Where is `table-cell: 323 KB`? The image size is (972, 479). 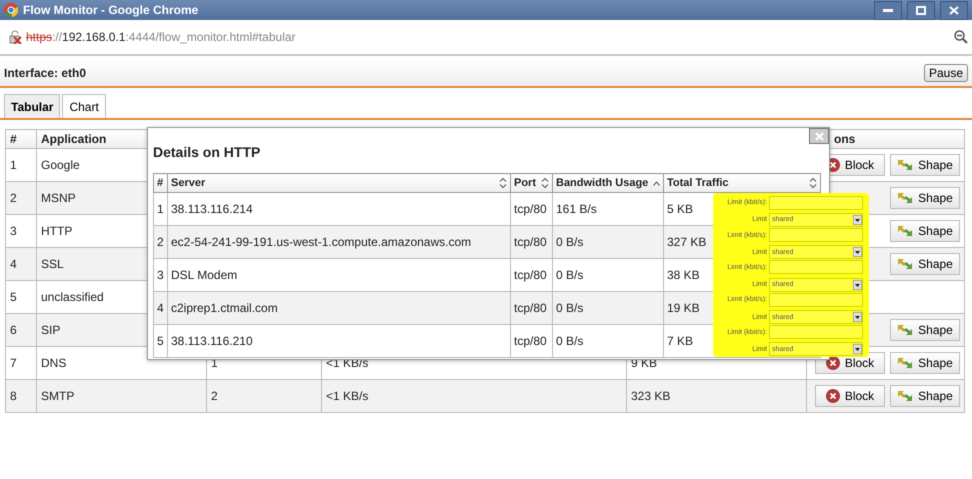 table-cell: 323 KB is located at coordinates (716, 396).